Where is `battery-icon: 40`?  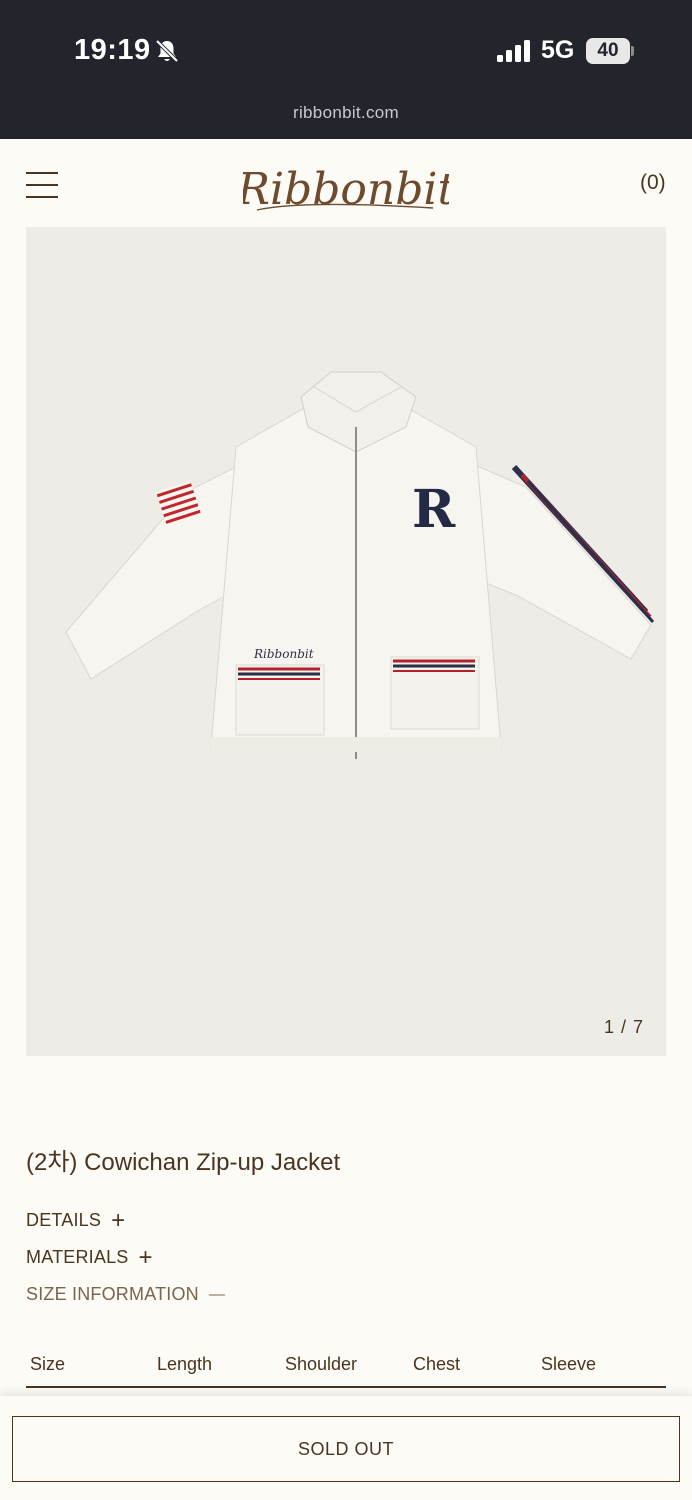
battery-icon: 40 is located at coordinates (610, 51).